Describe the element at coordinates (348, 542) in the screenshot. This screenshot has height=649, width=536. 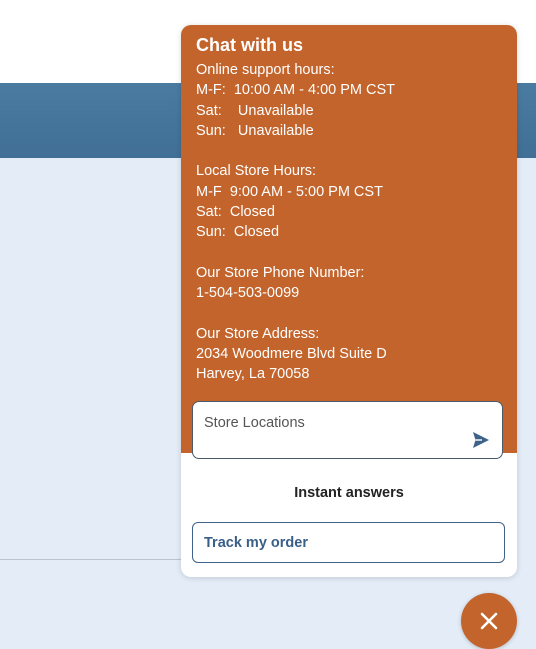
I see `track-order-button: Track my order` at that location.